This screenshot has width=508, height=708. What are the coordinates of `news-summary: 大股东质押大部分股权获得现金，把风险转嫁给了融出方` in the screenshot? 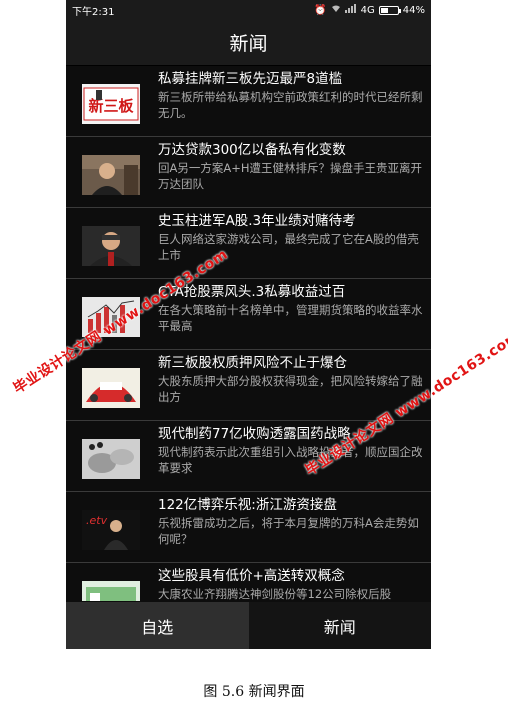 It's located at (290, 389).